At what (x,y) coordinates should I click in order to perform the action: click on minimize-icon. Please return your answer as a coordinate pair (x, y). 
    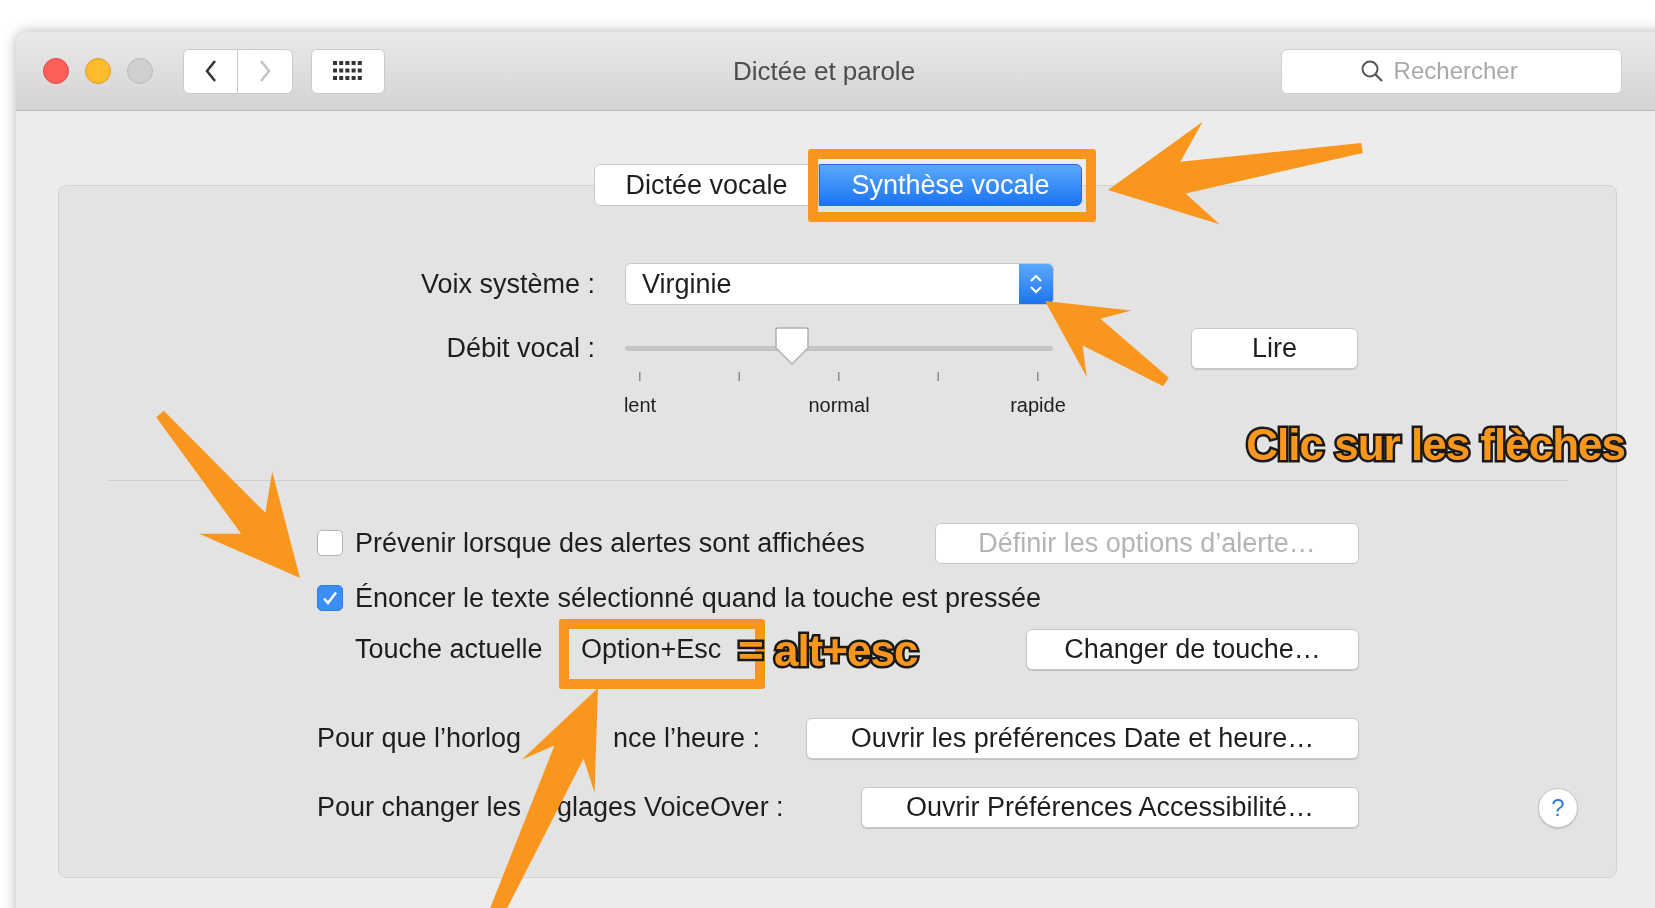
    Looking at the image, I should click on (98, 71).